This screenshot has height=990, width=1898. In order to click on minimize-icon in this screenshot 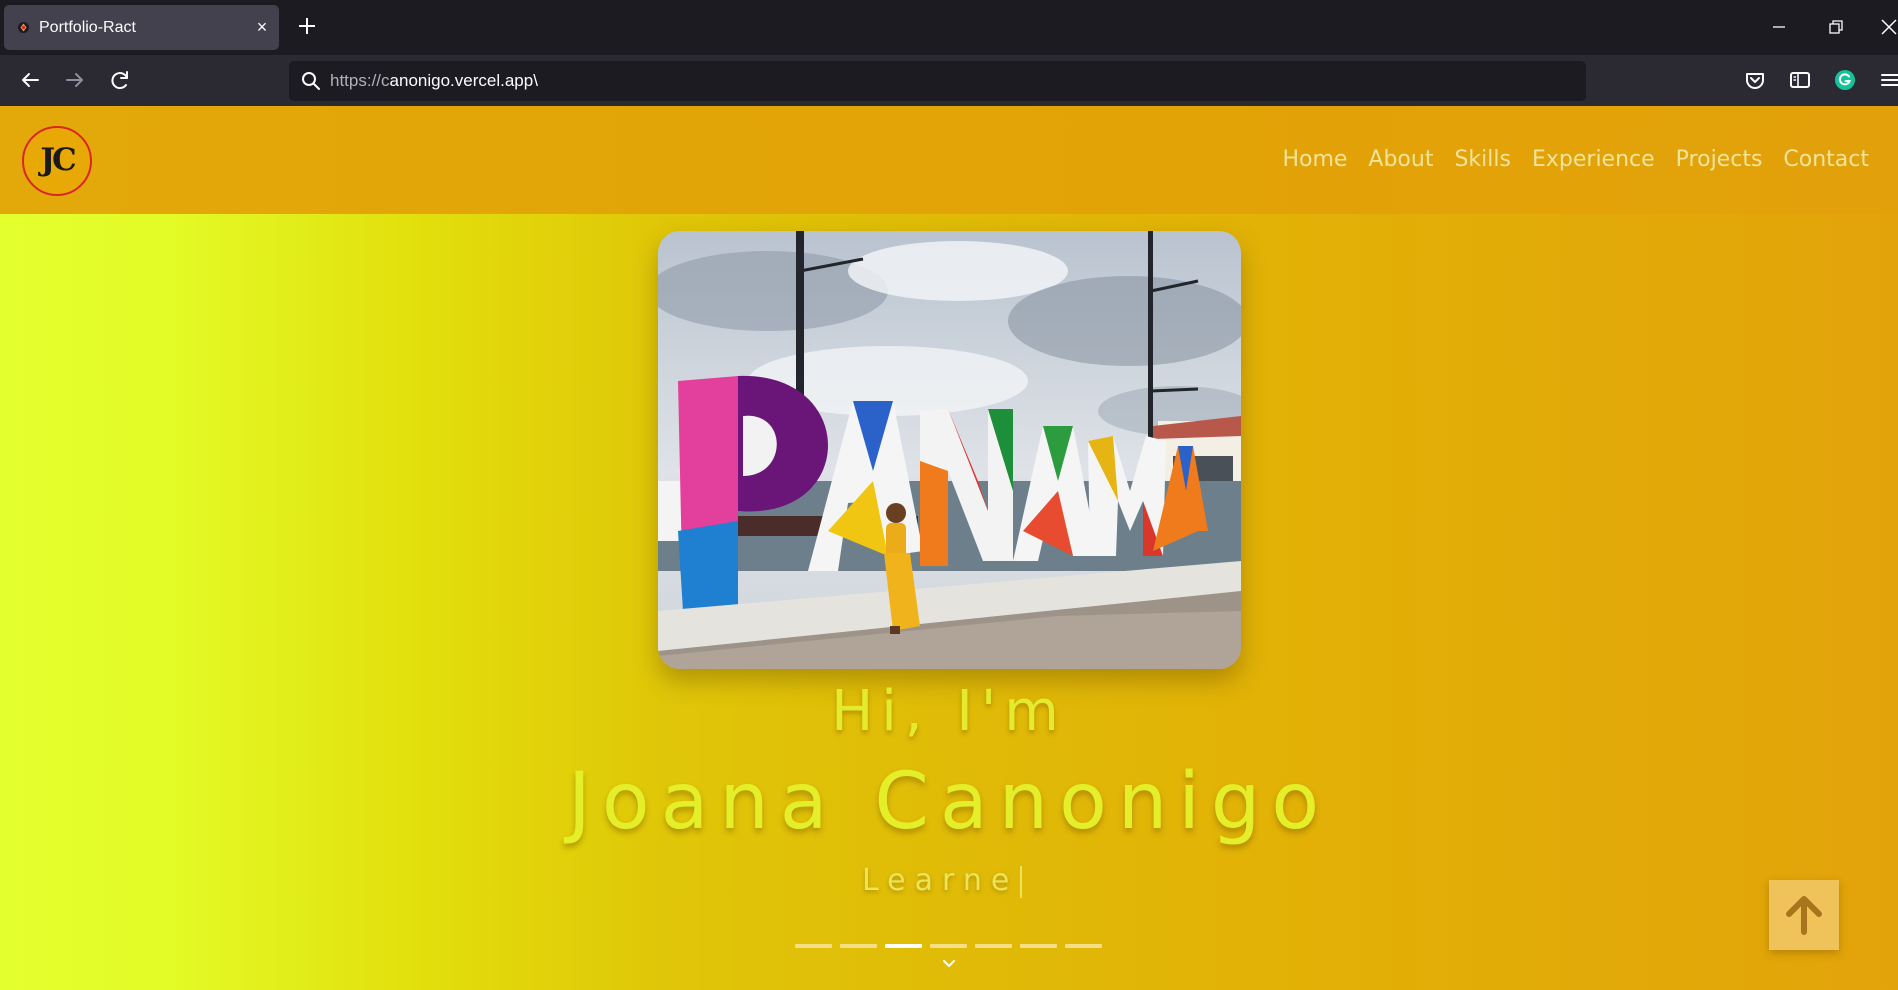, I will do `click(1779, 27)`.